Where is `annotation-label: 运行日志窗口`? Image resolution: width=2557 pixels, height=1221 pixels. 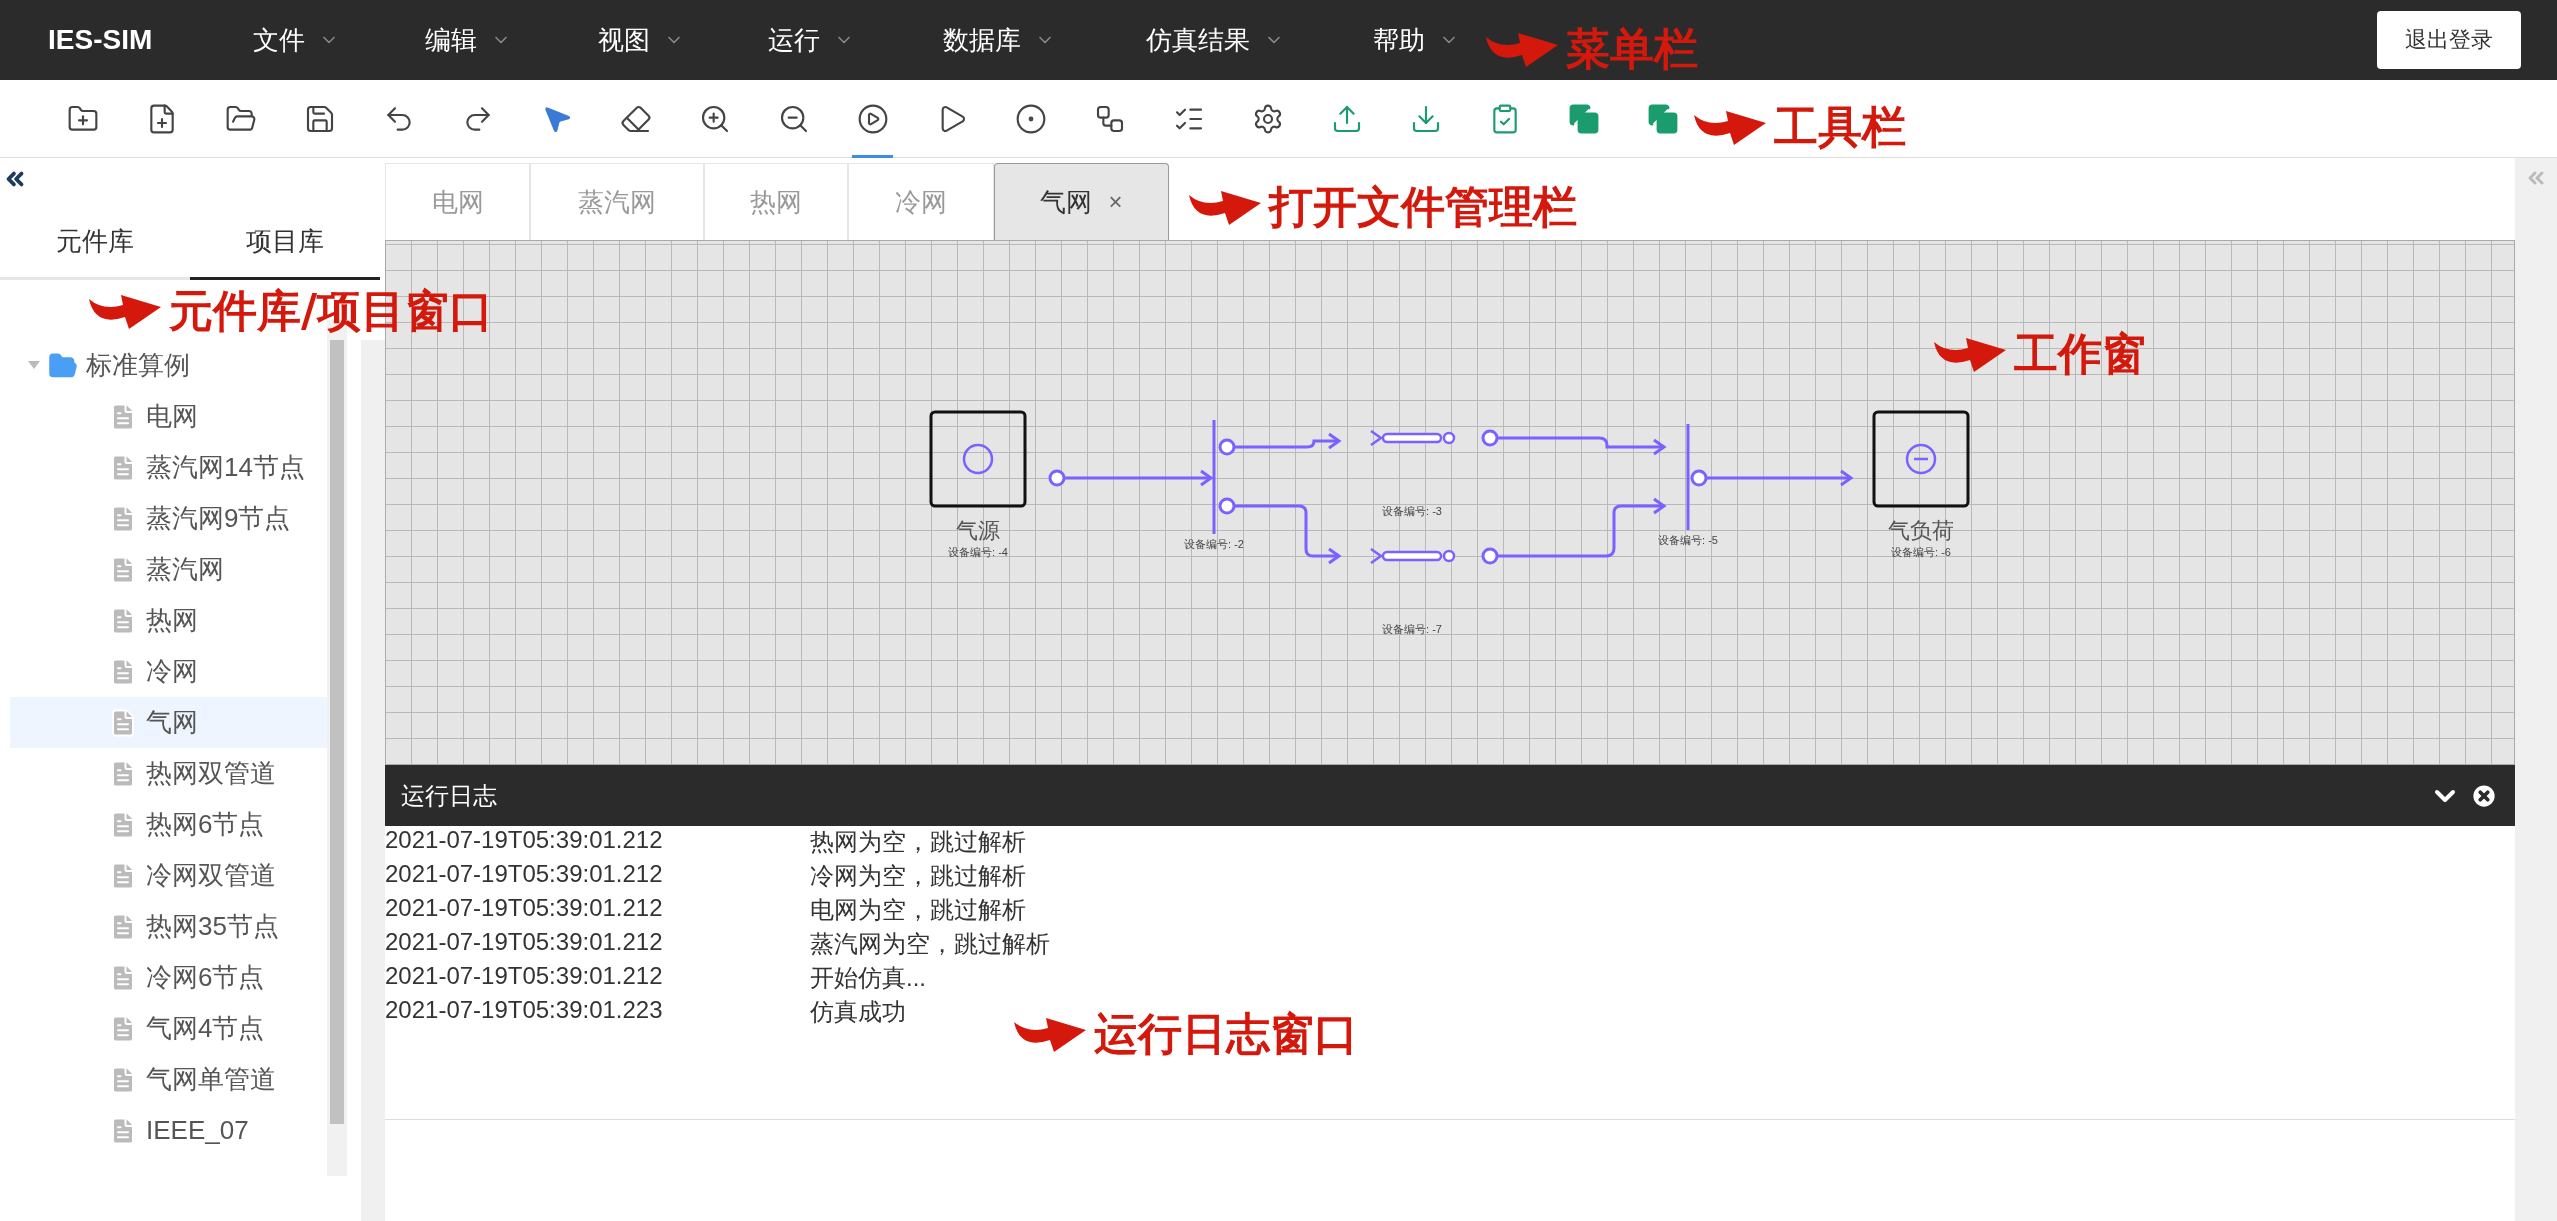 annotation-label: 运行日志窗口 is located at coordinates (1226, 1034).